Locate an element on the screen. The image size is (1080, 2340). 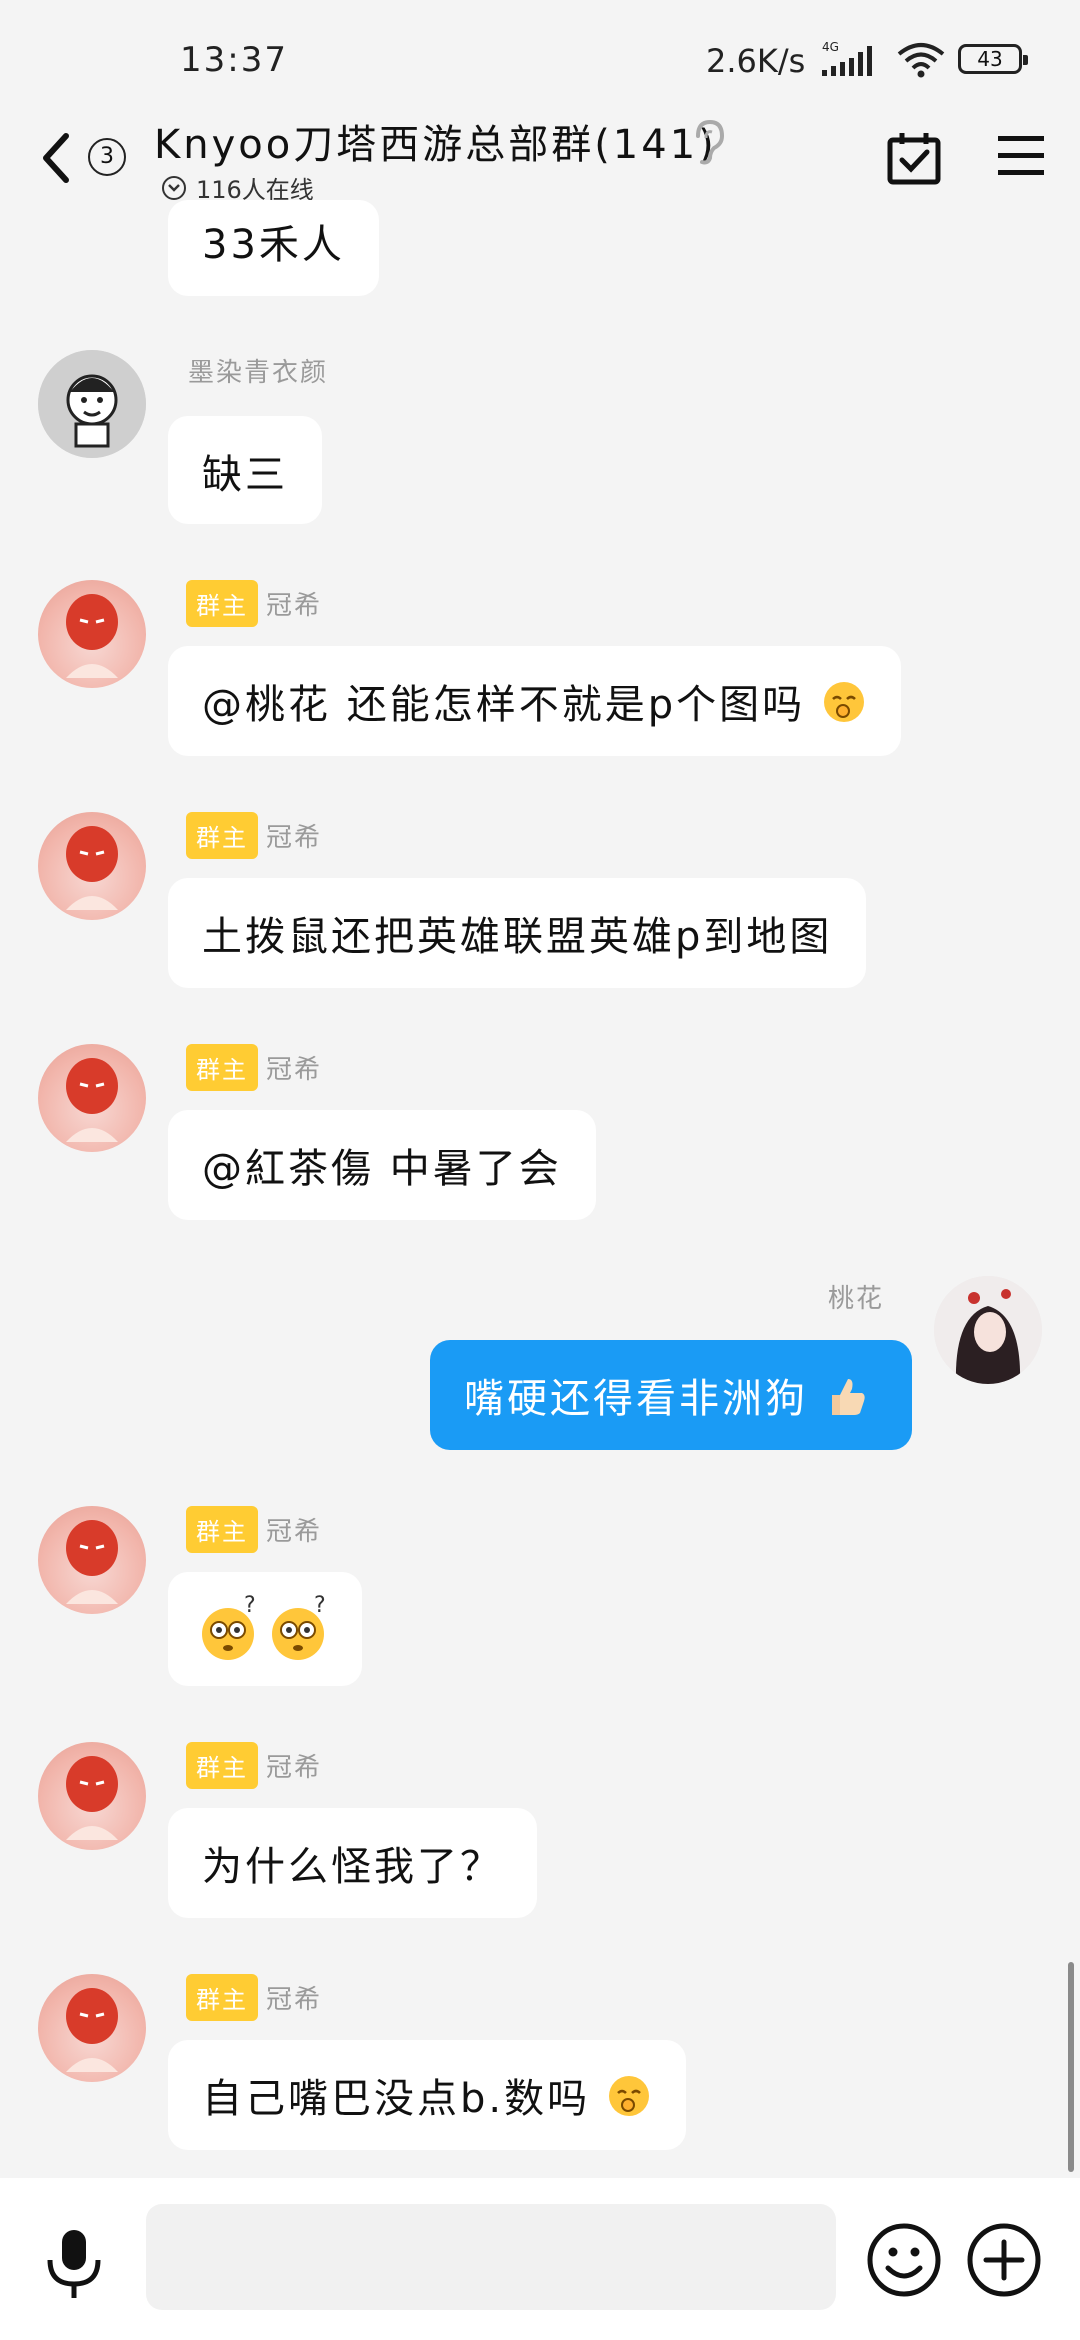
chat-header: 3 Knyoo刀塔西游总部群(141) 116人在线 is located at coordinates (540, 160).